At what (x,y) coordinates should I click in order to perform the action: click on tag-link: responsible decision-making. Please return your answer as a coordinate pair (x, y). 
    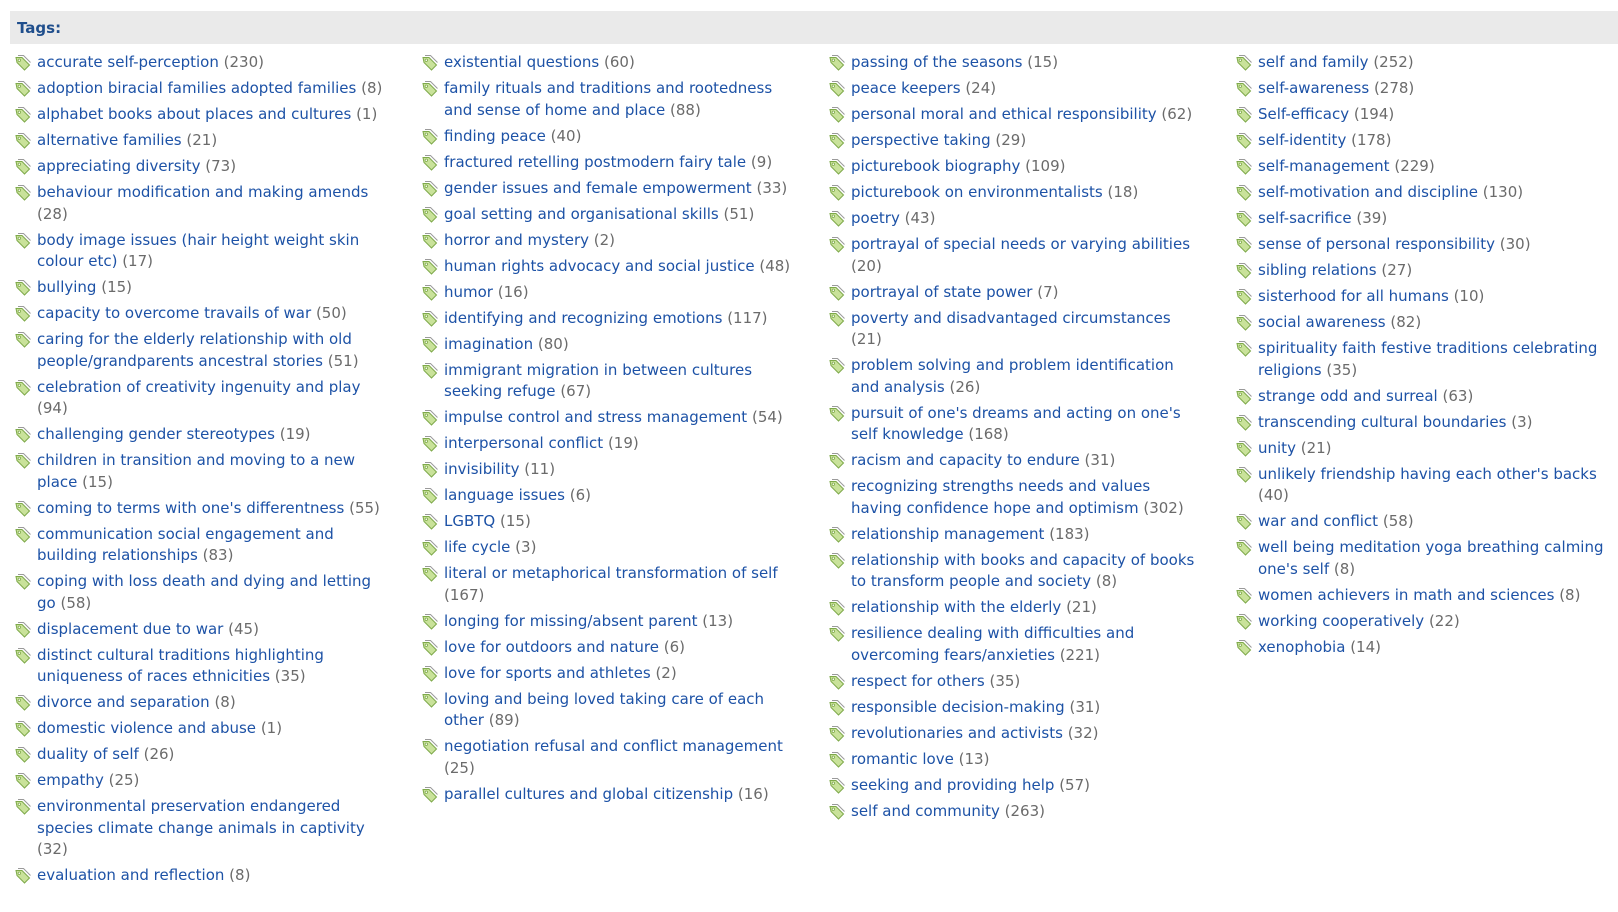
    Looking at the image, I should click on (958, 707).